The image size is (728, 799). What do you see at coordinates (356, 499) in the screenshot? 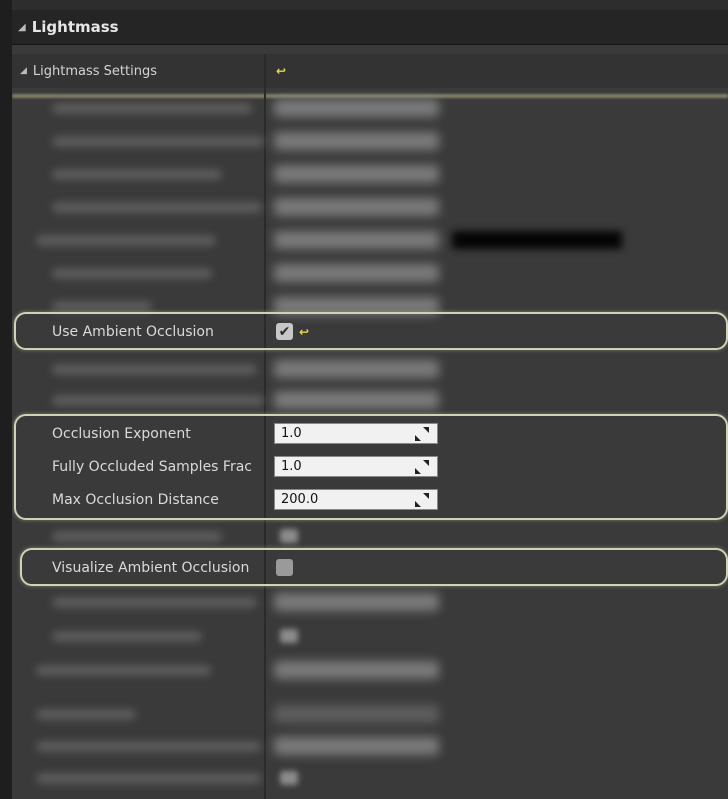
I see `max-occlusion-distance-input: 200.0` at bounding box center [356, 499].